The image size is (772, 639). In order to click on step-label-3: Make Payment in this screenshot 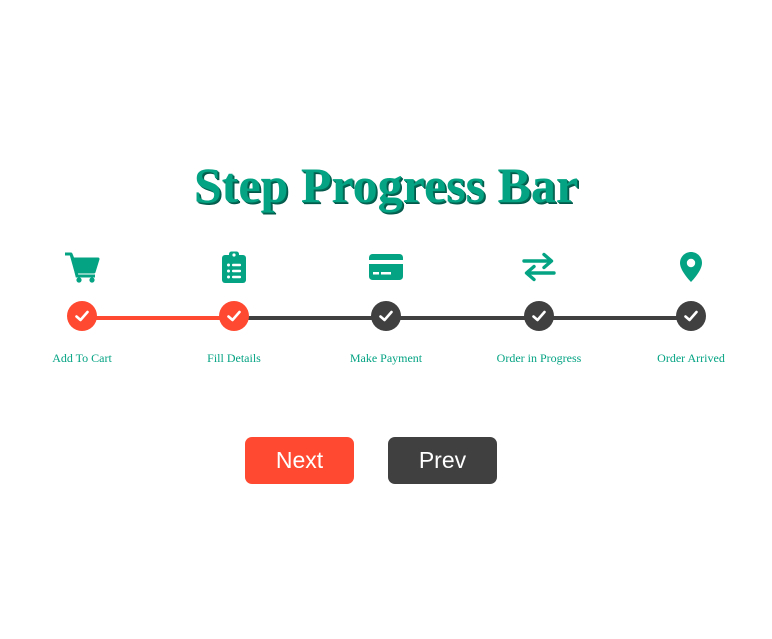, I will do `click(386, 358)`.